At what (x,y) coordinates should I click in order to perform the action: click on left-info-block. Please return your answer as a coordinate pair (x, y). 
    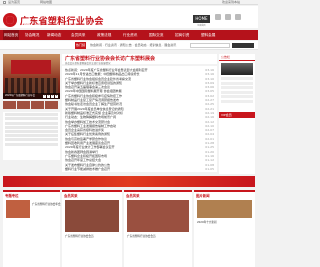
    Looking at the image, I should click on (31, 136).